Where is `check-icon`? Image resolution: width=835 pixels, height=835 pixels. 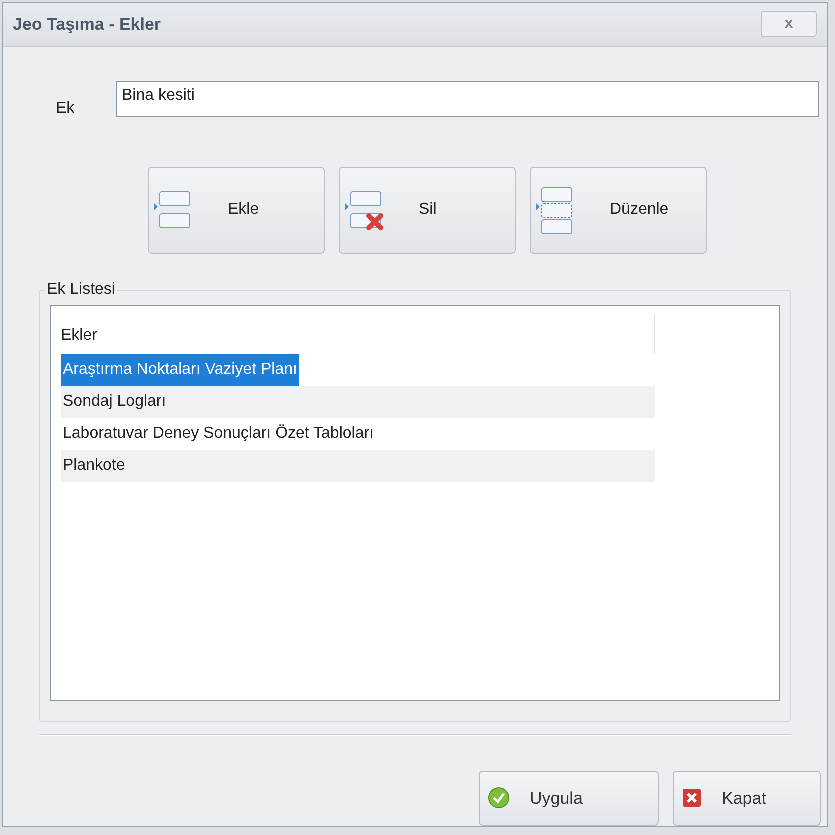
check-icon is located at coordinates (499, 798).